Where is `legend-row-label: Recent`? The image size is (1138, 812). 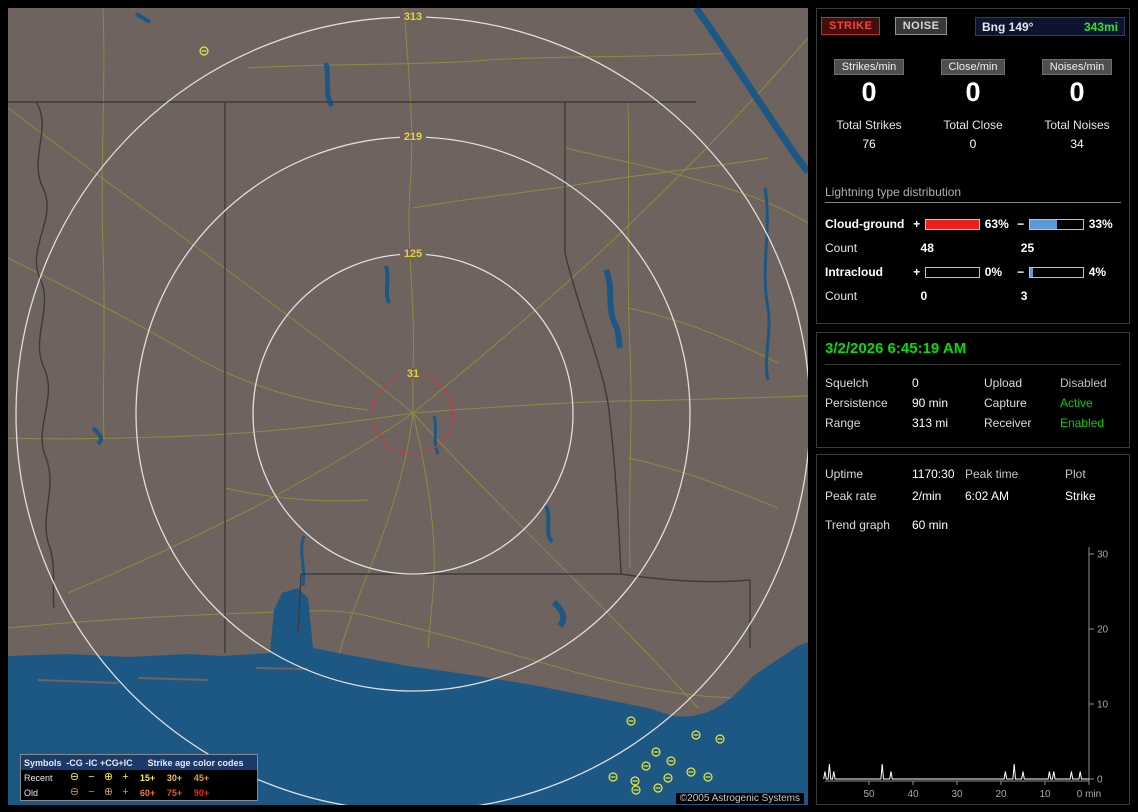 legend-row-label: Recent is located at coordinates (38, 777).